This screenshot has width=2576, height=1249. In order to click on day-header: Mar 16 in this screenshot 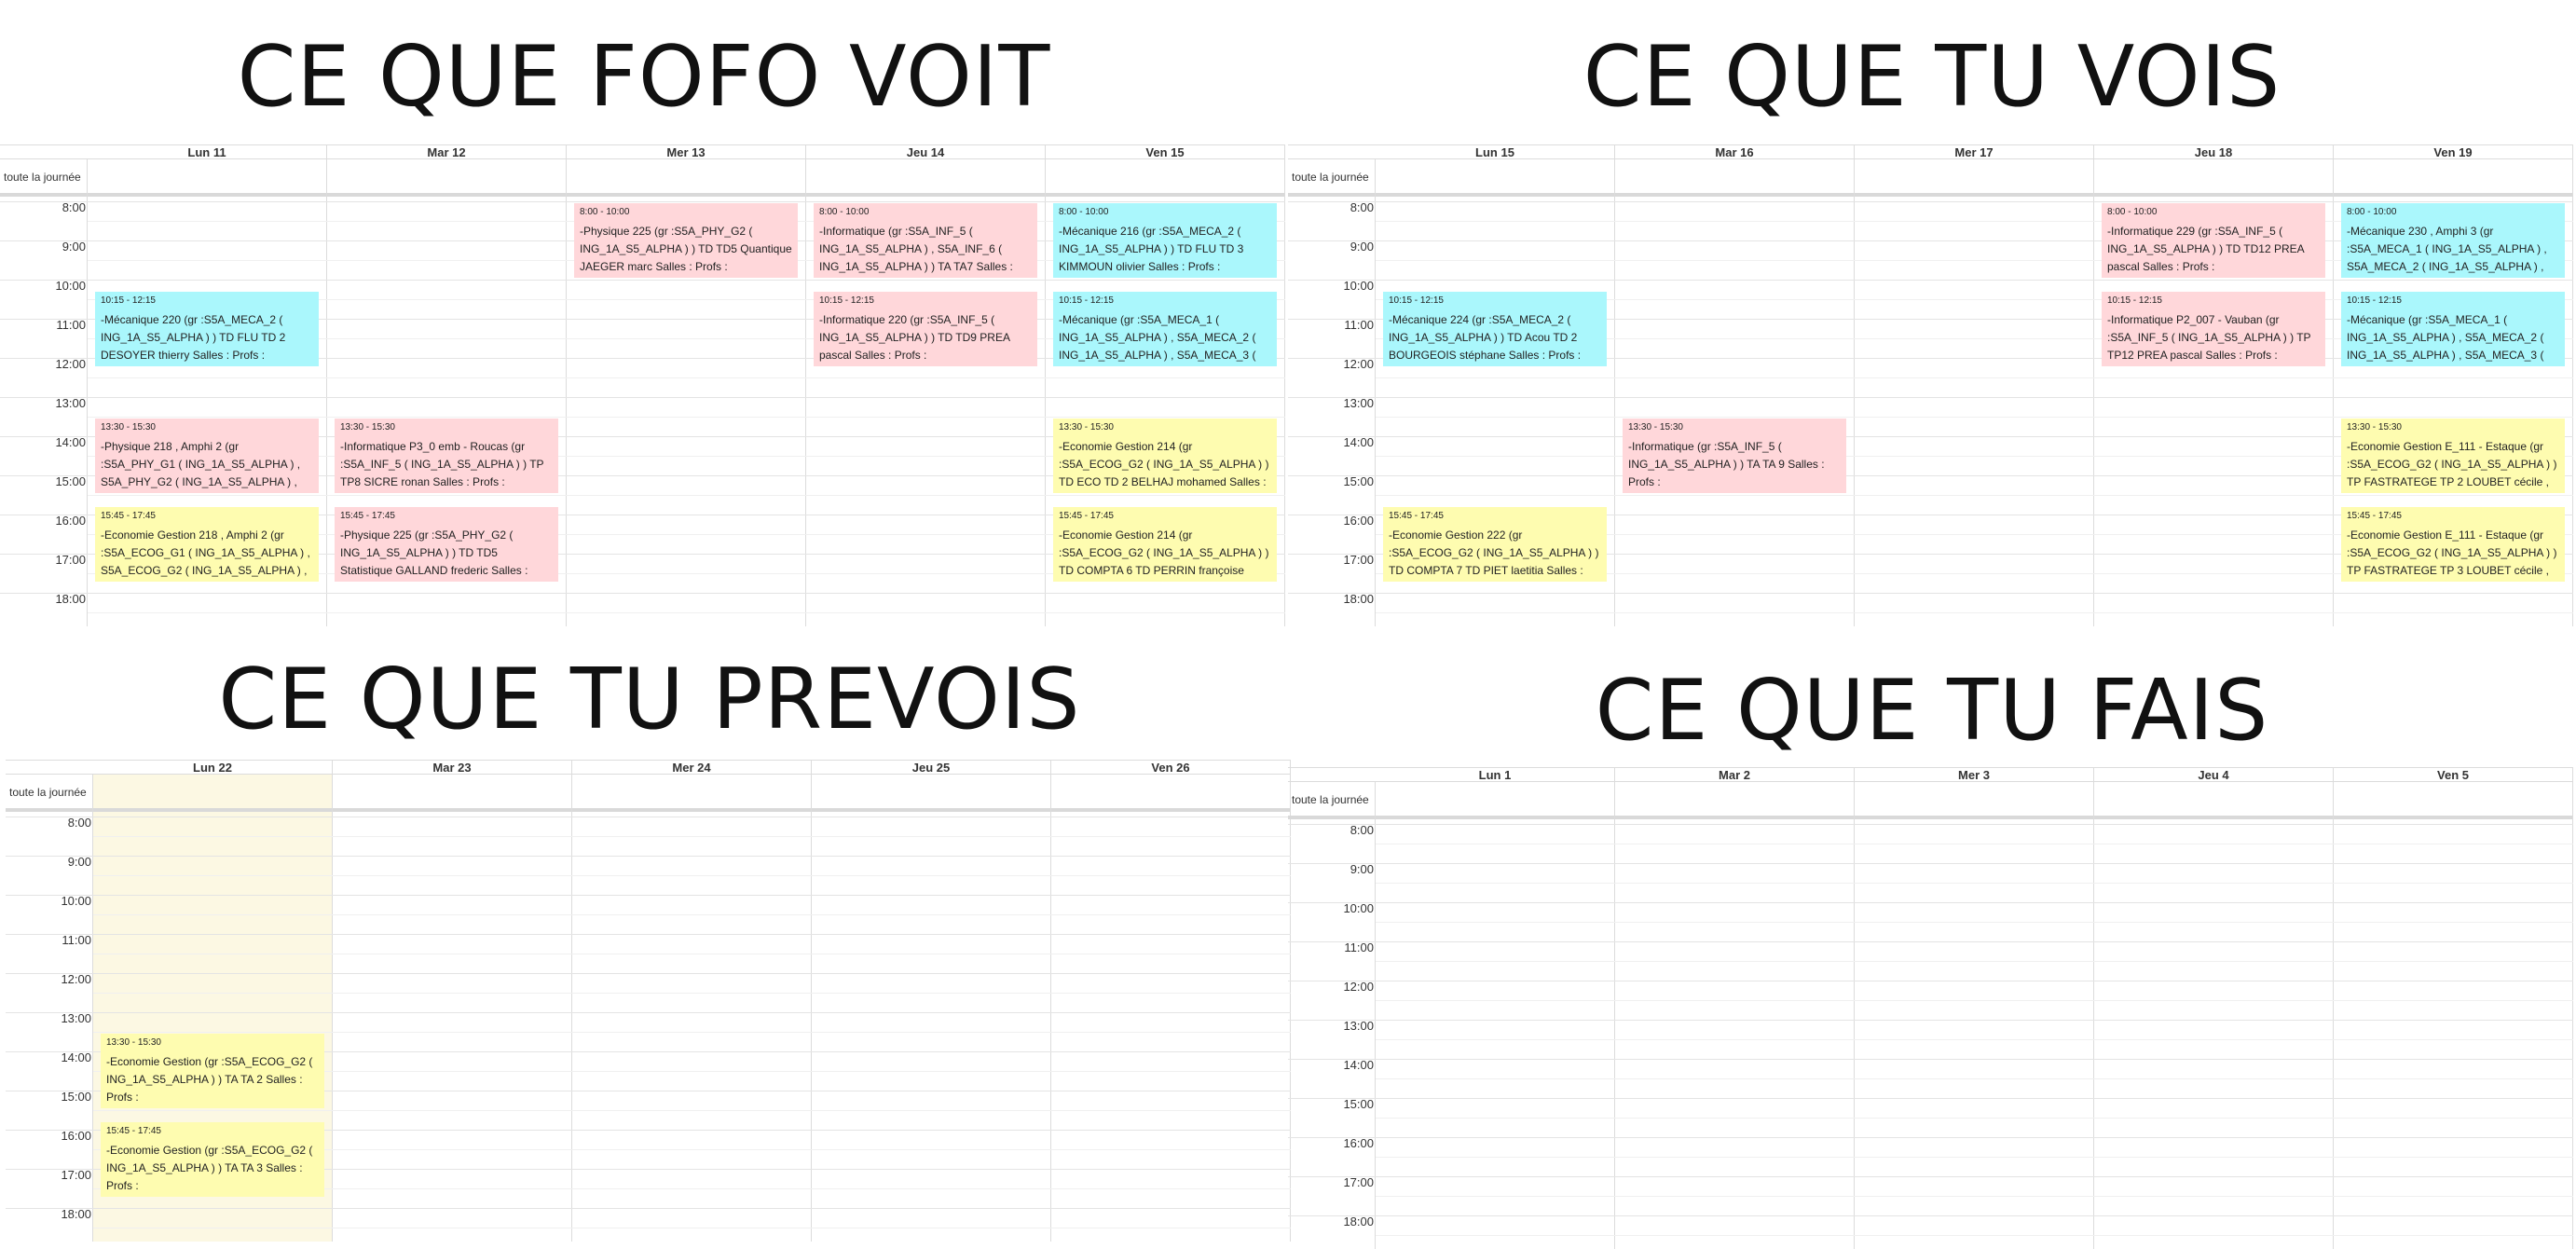, I will do `click(1735, 151)`.